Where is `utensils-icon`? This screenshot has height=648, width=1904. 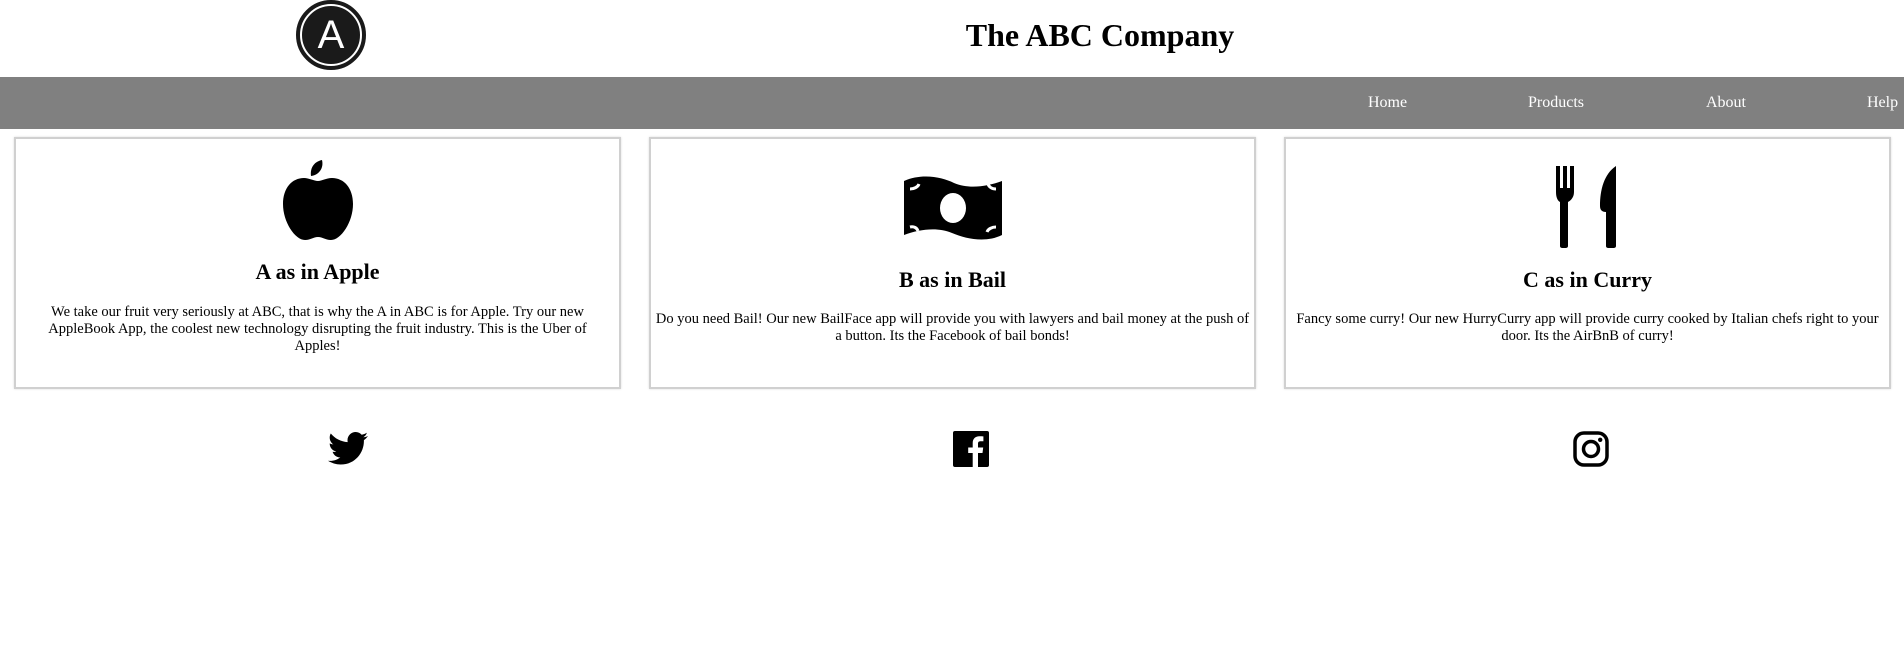
utensils-icon is located at coordinates (1587, 207).